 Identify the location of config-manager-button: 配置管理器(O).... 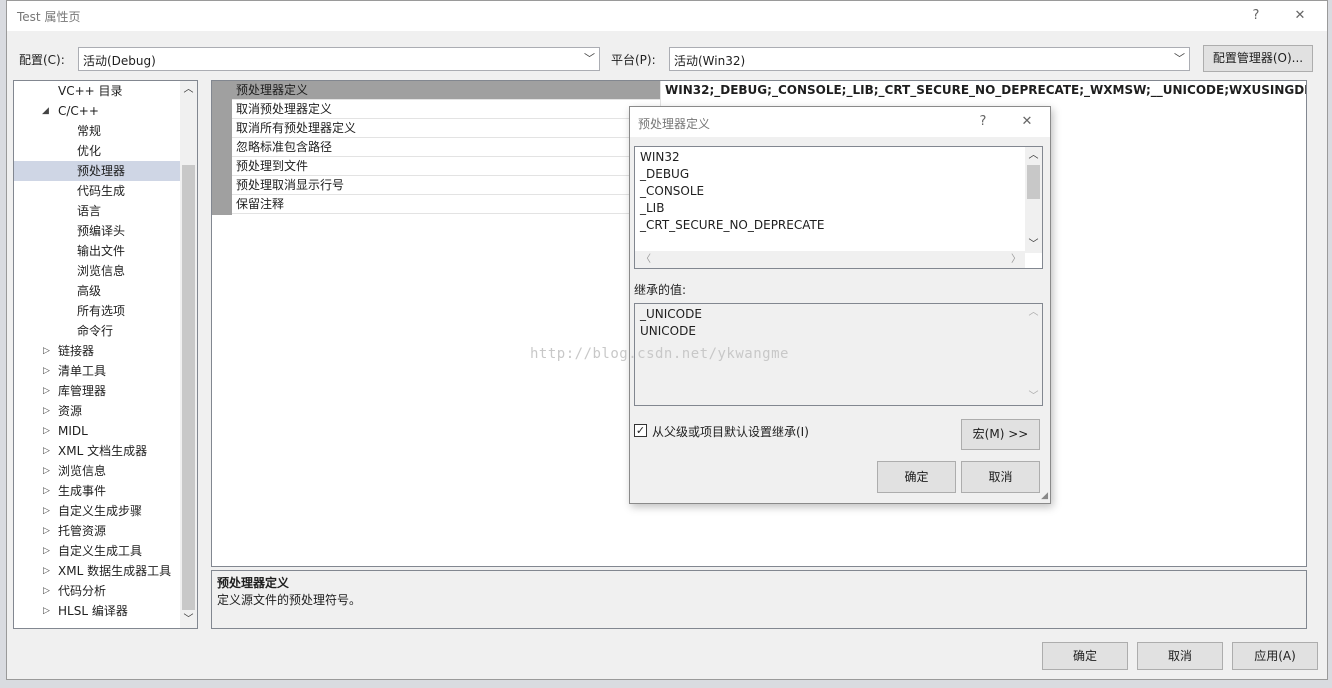
(1258, 58).